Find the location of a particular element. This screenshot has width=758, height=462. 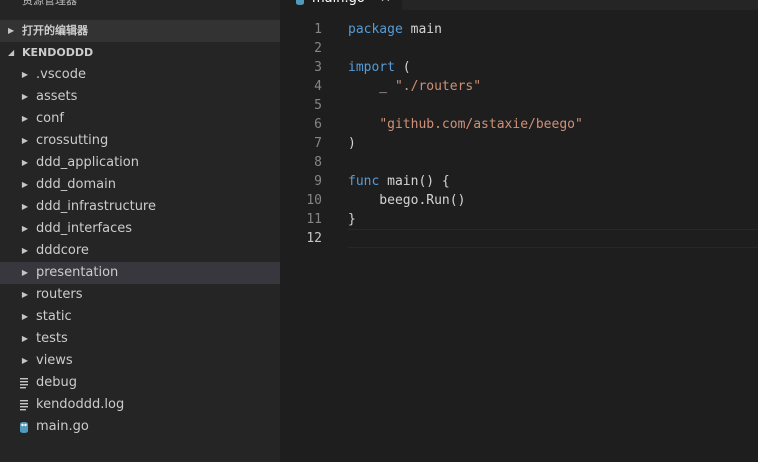

code-text: package main is located at coordinates (395, 29).